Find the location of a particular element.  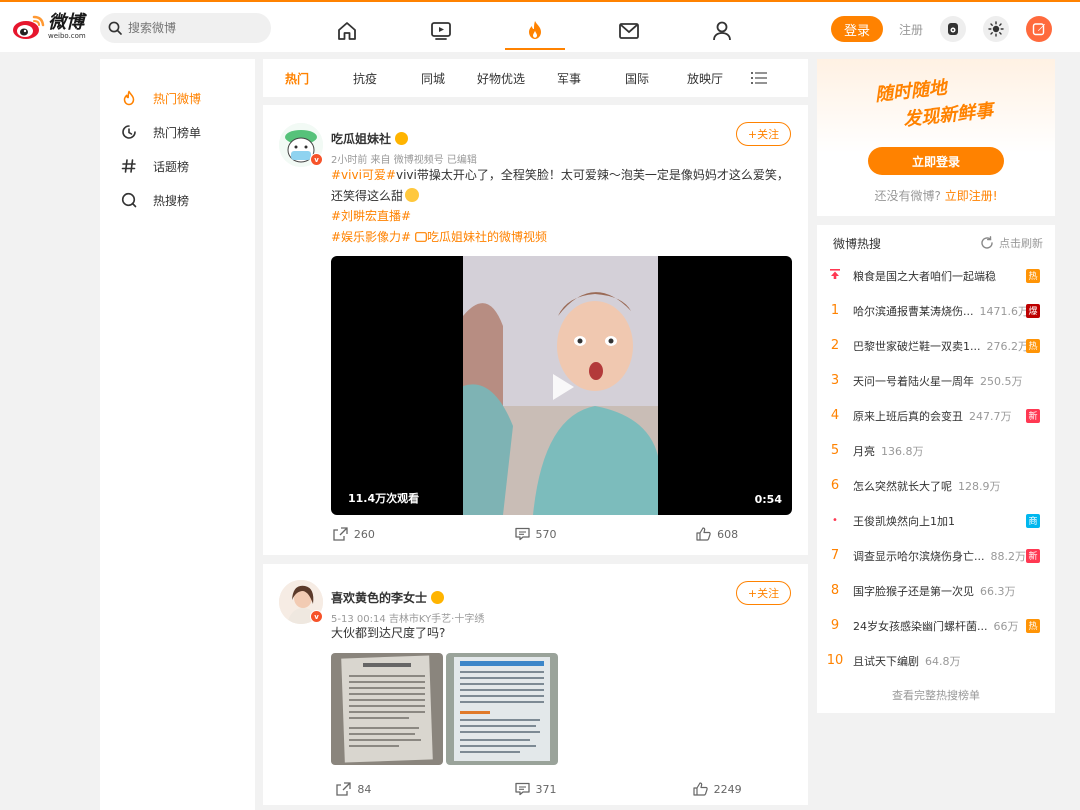

hot-search-item: 6 怎么突然就长大了呢 128.9万 is located at coordinates (936, 485).